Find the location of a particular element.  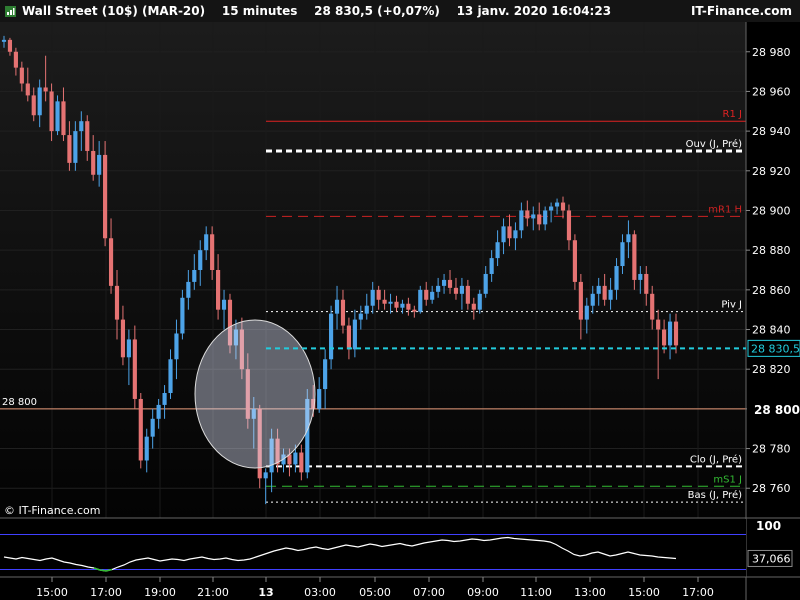

level-label: Bas (J, Pré) is located at coordinates (715, 495).